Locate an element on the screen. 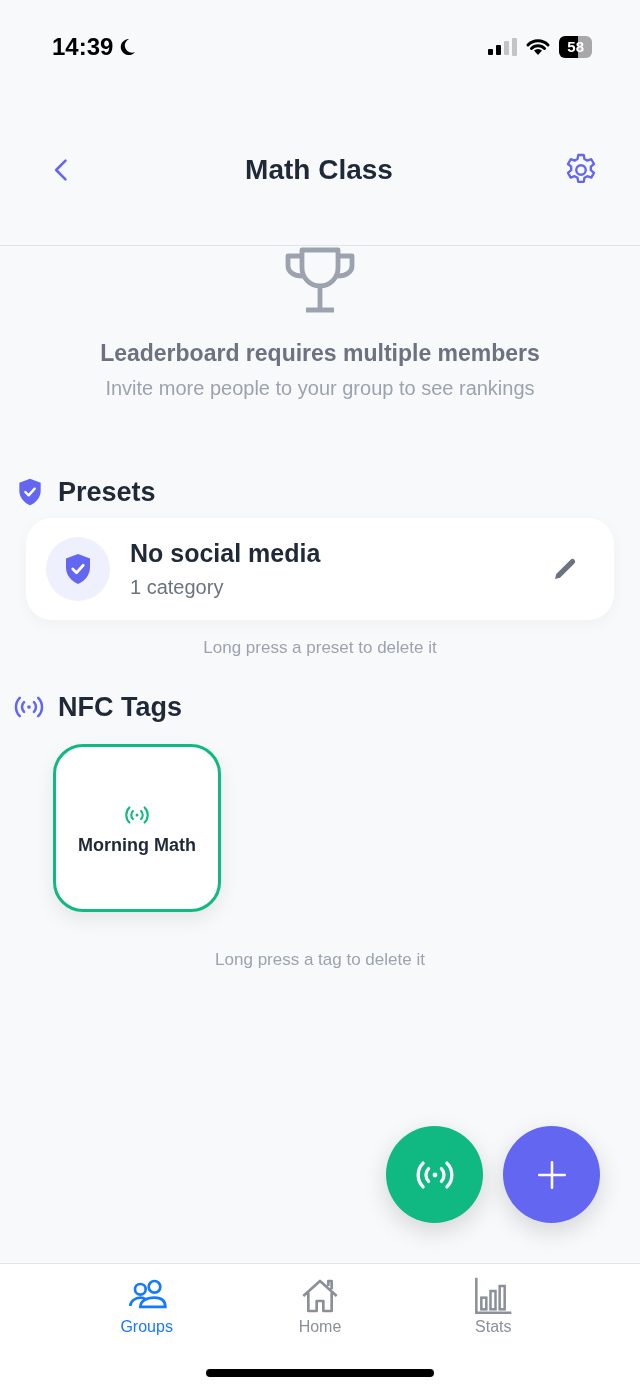 Image resolution: width=640 pixels, height=1387 pixels. preset-name: No social media is located at coordinates (226, 553).